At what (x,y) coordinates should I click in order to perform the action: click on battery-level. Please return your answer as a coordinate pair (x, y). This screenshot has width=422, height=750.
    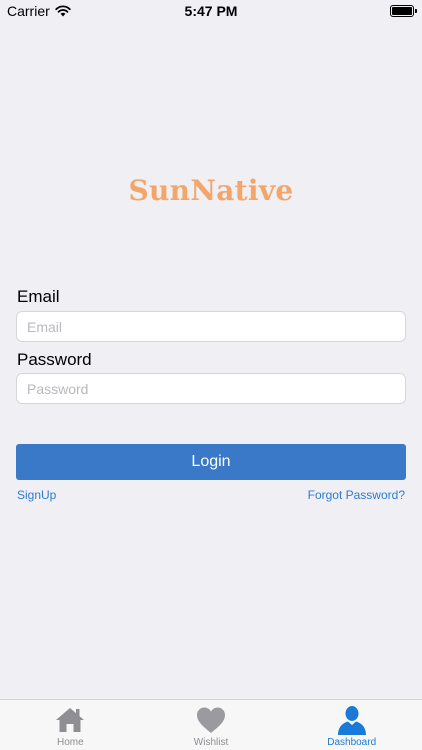
    Looking at the image, I should click on (402, 11).